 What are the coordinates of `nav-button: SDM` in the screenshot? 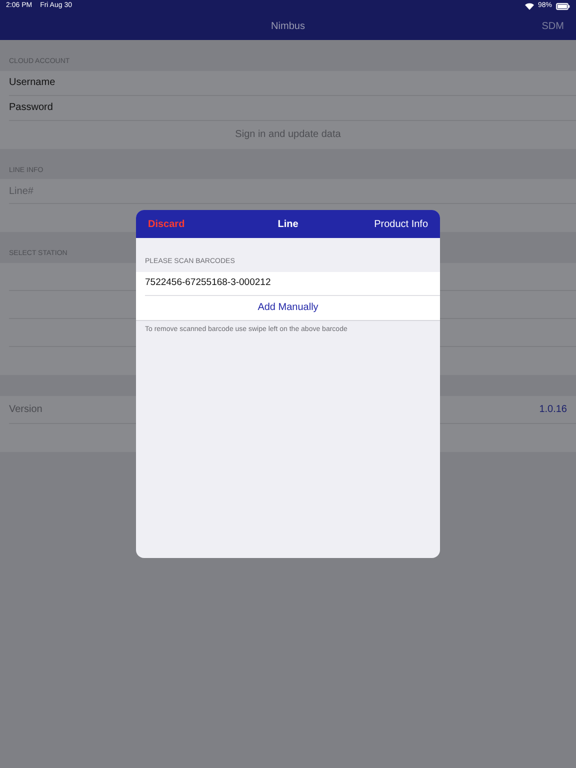 It's located at (553, 26).